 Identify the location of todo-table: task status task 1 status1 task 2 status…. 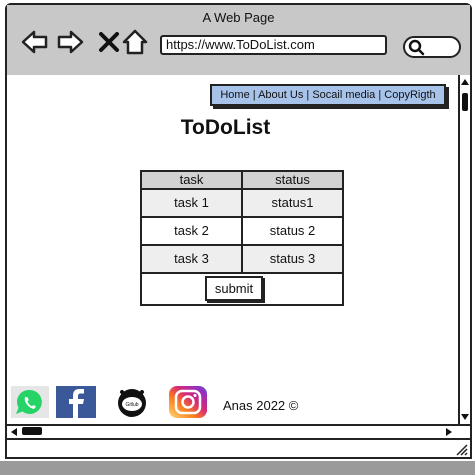
(242, 238).